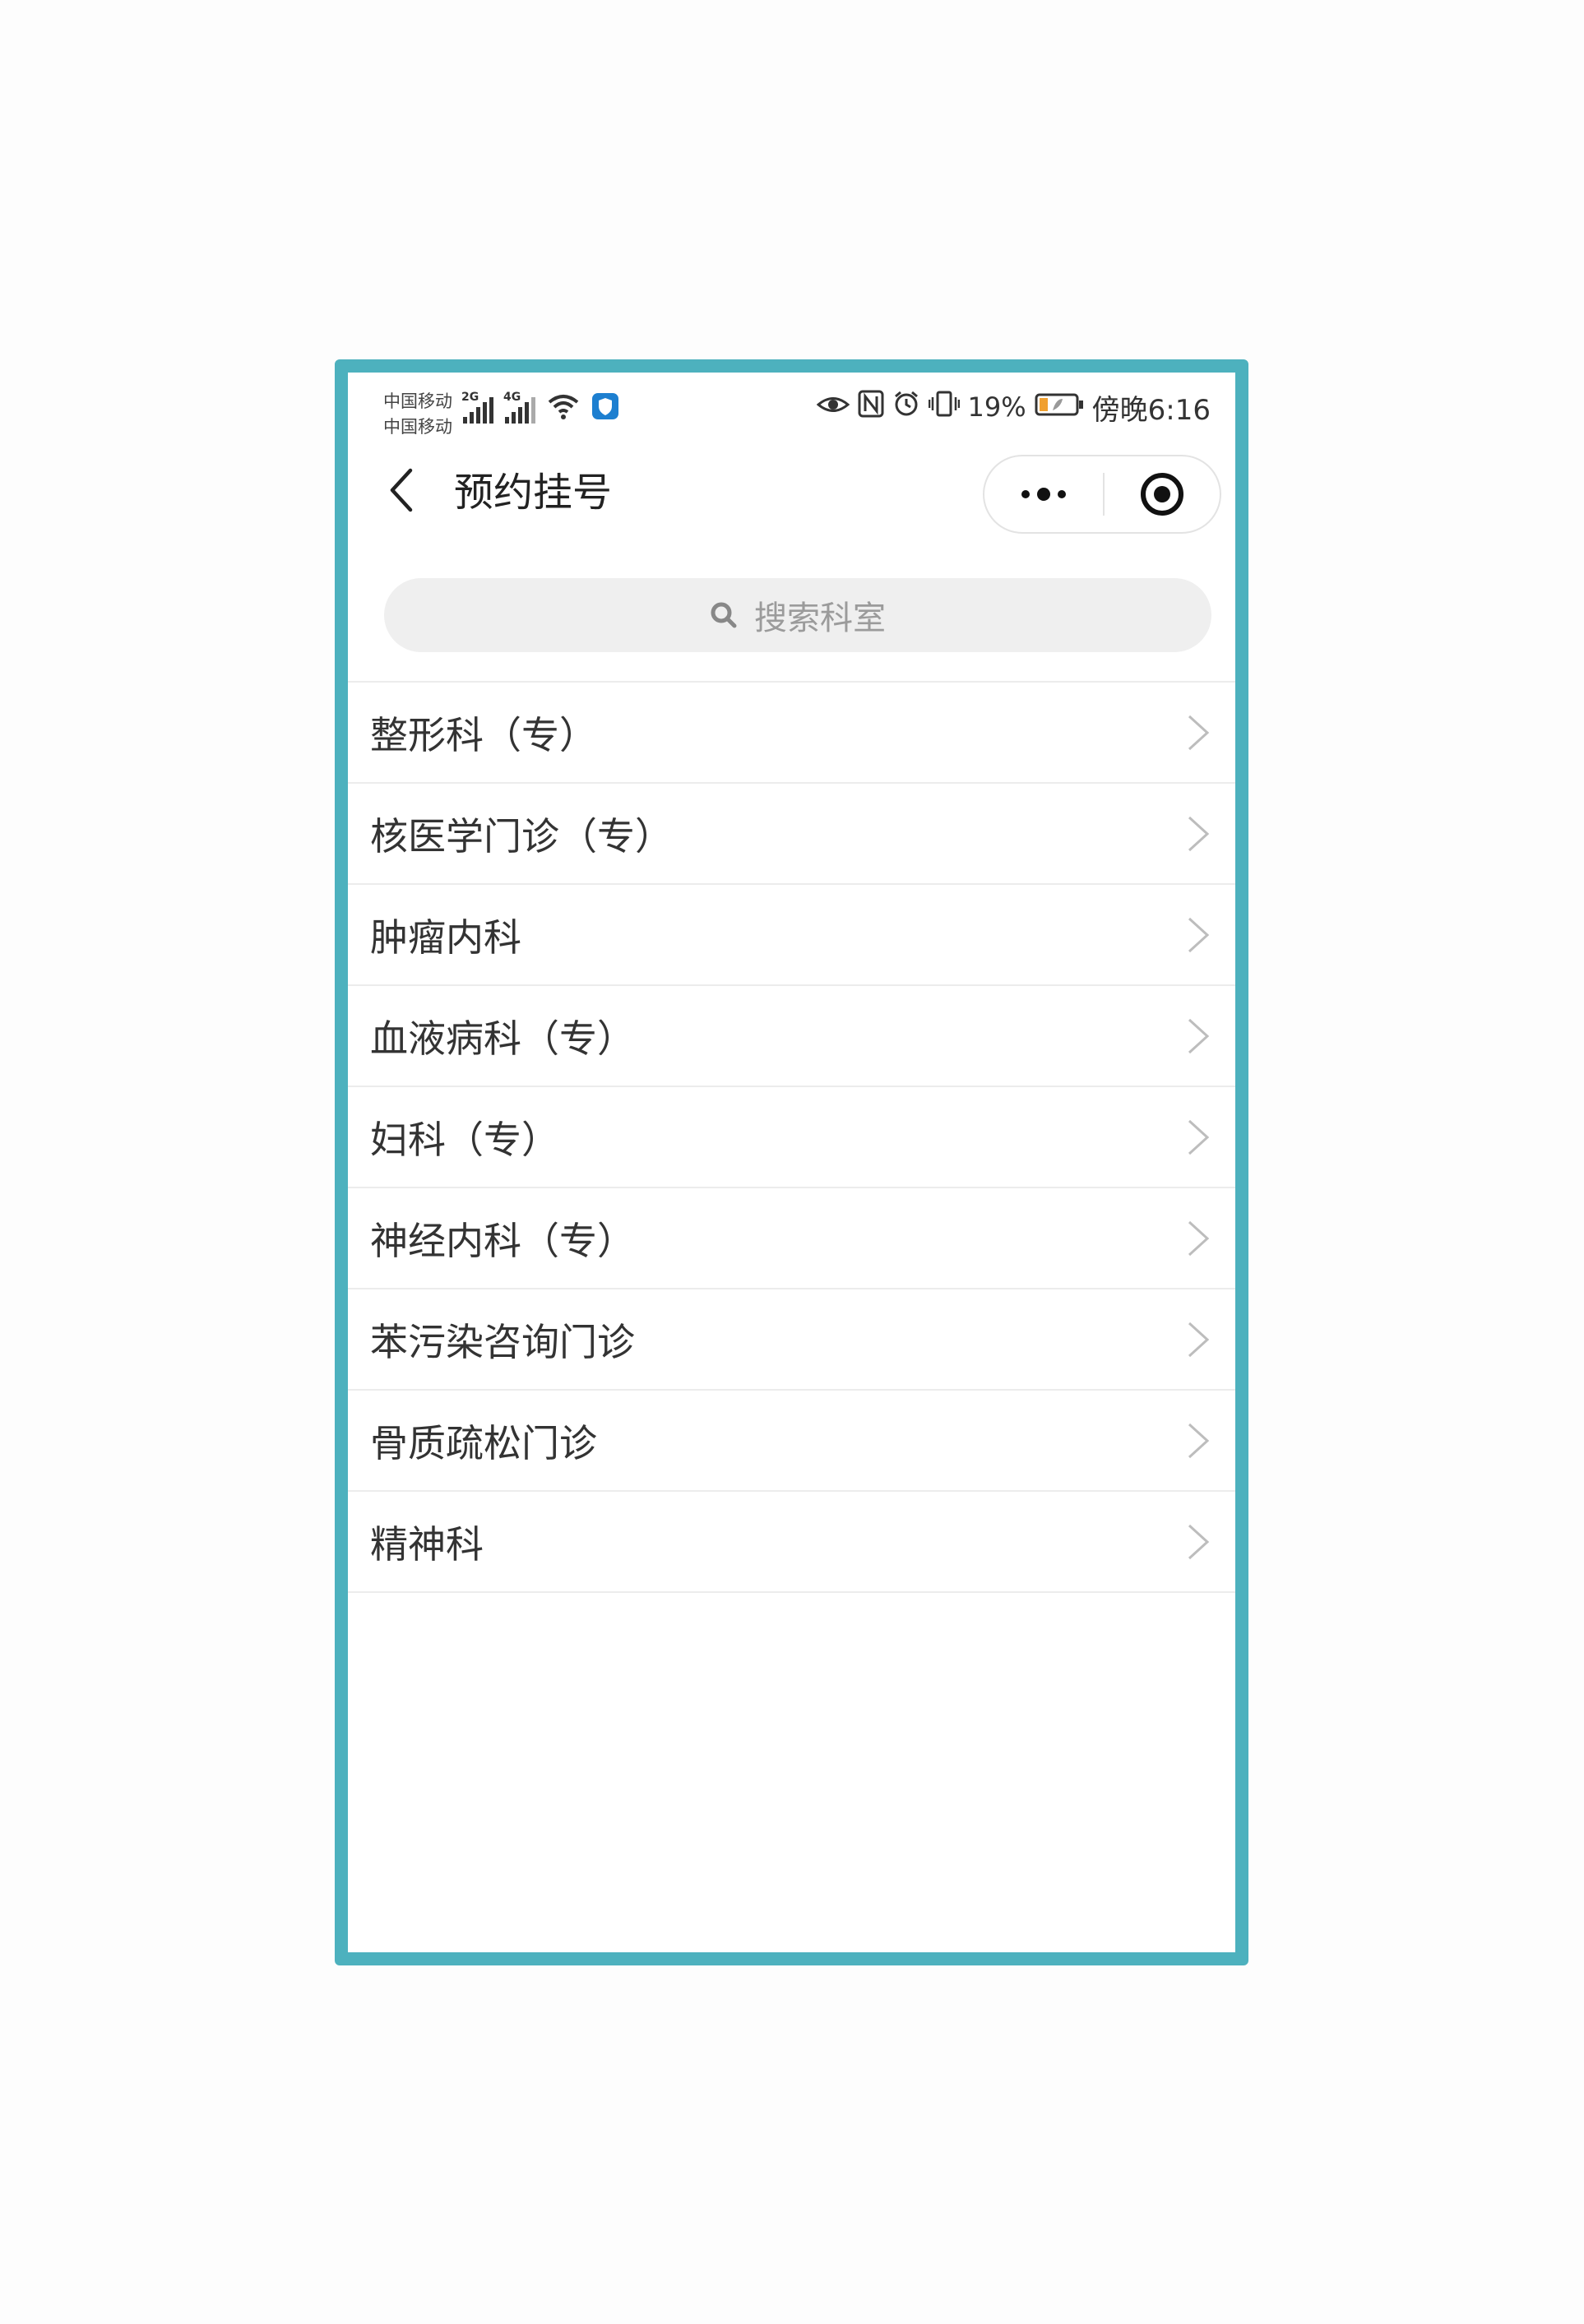 Image resolution: width=1584 pixels, height=2324 pixels. What do you see at coordinates (791, 492) in the screenshot?
I see `nav-header: 预约挂号` at bounding box center [791, 492].